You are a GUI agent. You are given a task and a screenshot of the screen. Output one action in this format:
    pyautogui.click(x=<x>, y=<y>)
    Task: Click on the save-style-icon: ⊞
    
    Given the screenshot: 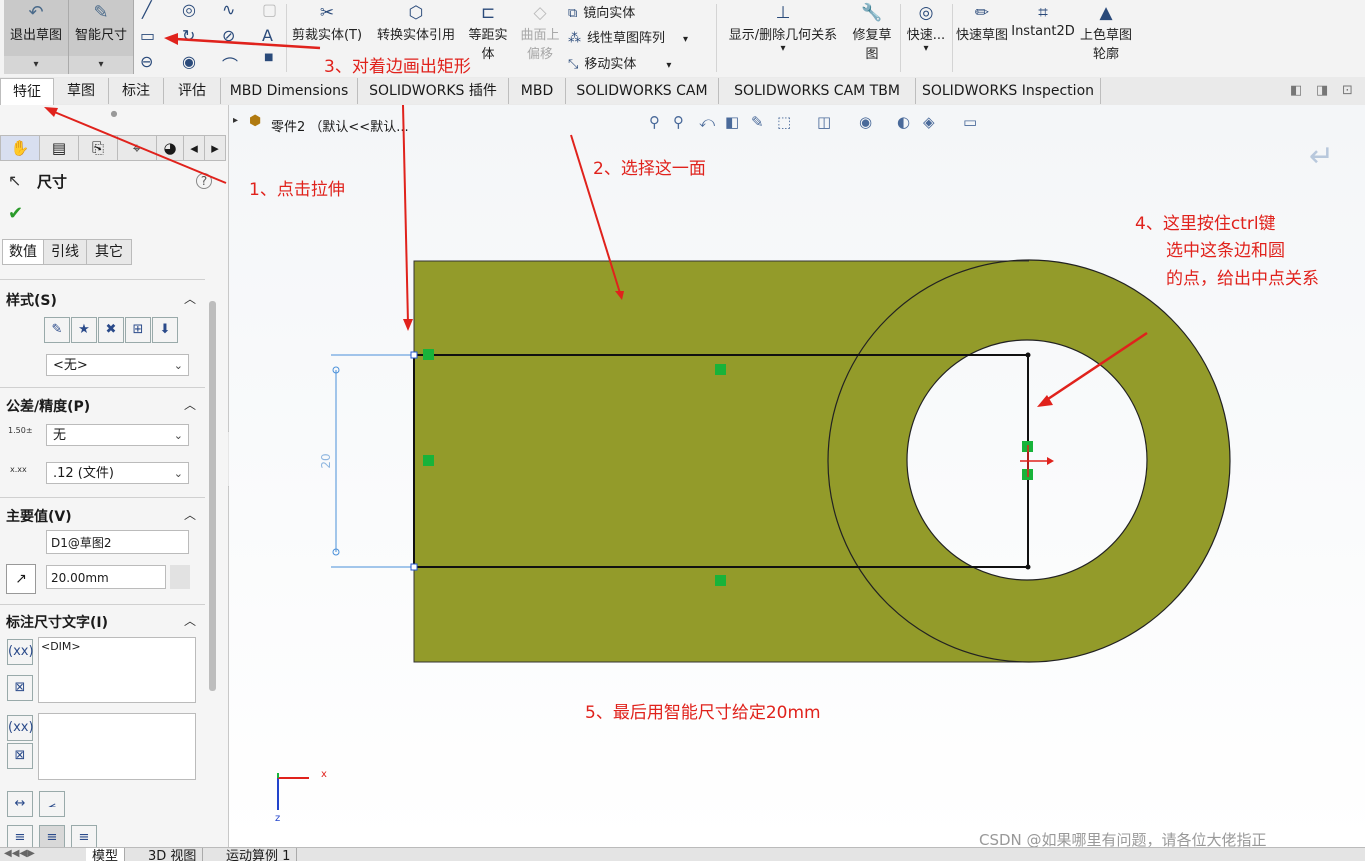 What is the action you would take?
    pyautogui.click(x=138, y=330)
    